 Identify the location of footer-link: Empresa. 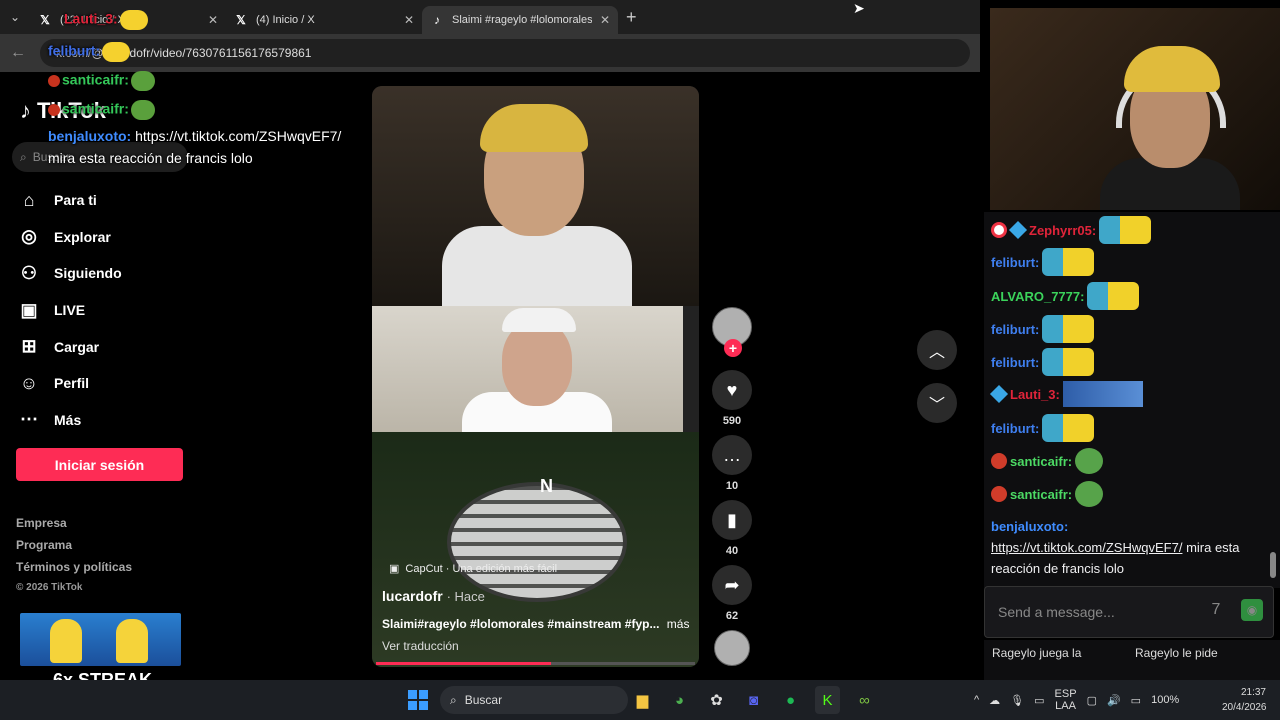
(74, 527).